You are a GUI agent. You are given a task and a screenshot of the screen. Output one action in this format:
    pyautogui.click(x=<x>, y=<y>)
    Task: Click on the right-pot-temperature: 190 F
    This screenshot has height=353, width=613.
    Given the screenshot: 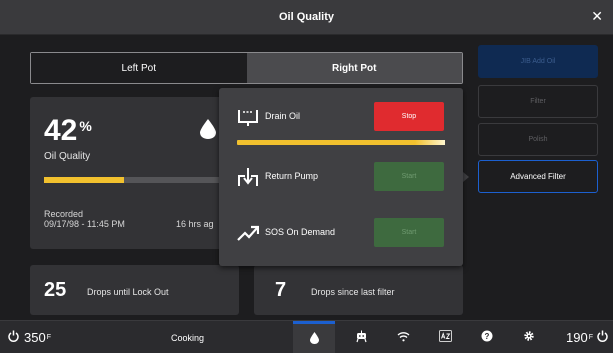 What is the action you would take?
    pyautogui.click(x=579, y=337)
    